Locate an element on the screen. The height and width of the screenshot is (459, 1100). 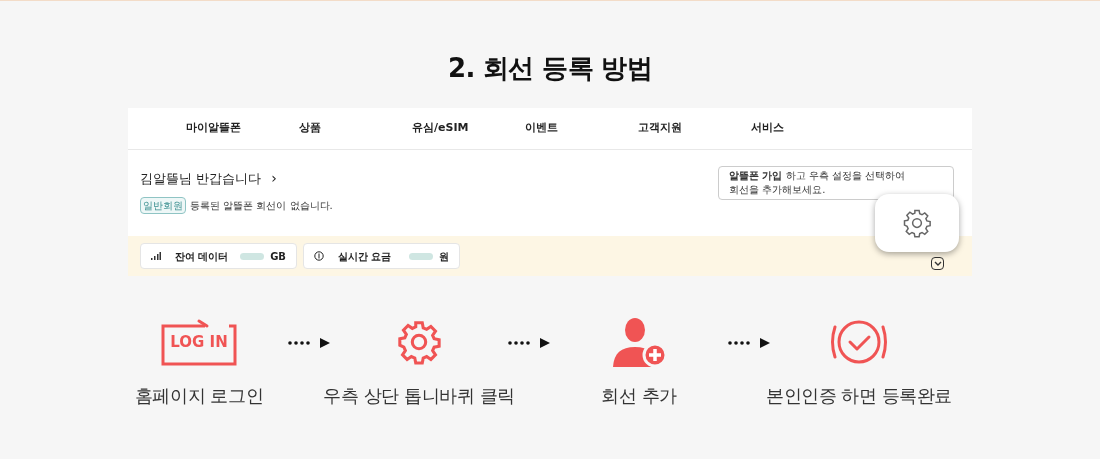
settings-icon is located at coordinates (917, 223).